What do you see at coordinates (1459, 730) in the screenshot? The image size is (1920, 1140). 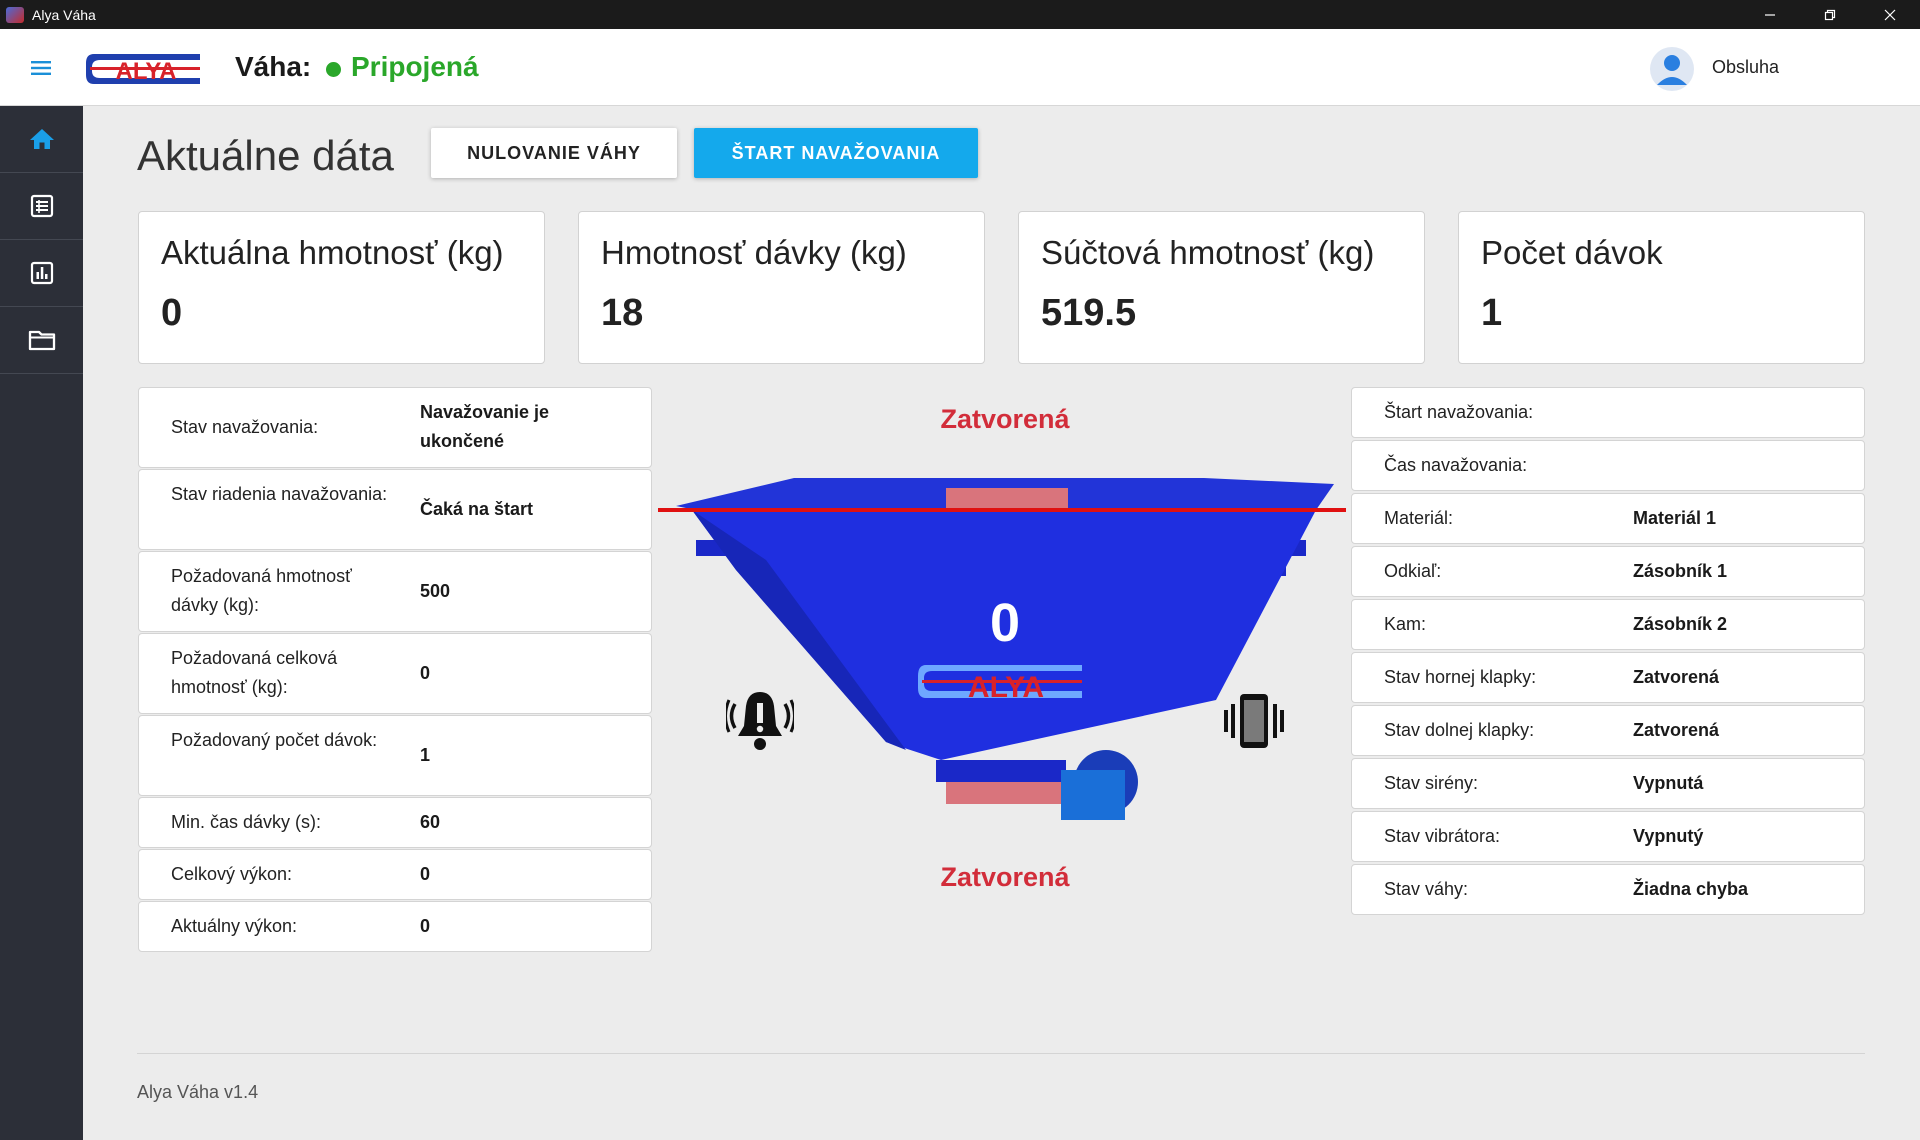 I see `row-key: Stav dolnej klapky:` at bounding box center [1459, 730].